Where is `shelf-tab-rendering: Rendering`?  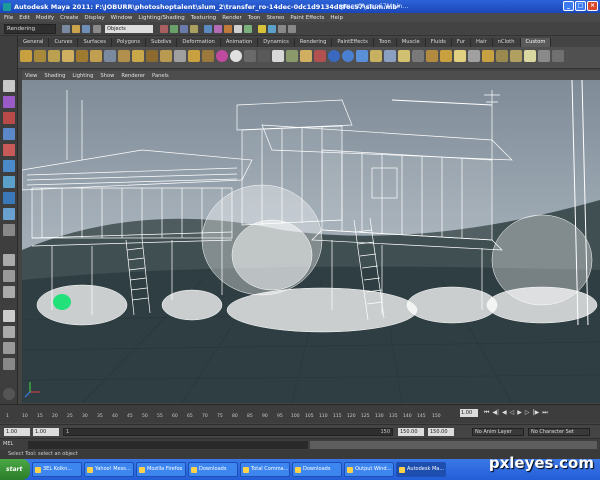 shelf-tab-rendering: Rendering is located at coordinates (313, 42).